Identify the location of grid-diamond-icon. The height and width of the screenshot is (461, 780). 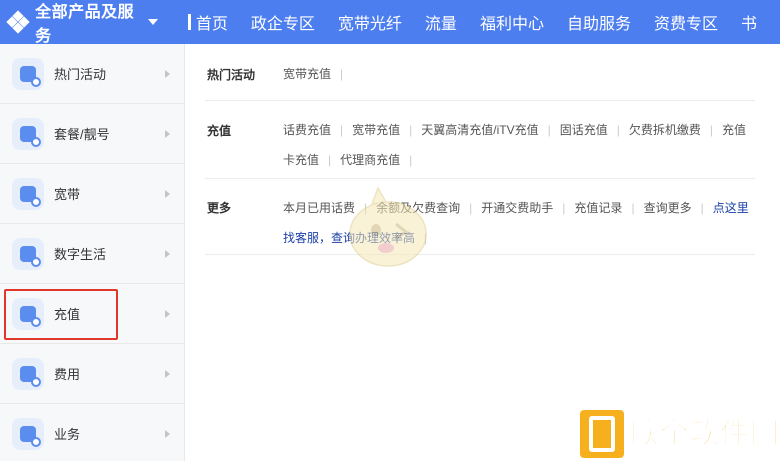
(18, 22).